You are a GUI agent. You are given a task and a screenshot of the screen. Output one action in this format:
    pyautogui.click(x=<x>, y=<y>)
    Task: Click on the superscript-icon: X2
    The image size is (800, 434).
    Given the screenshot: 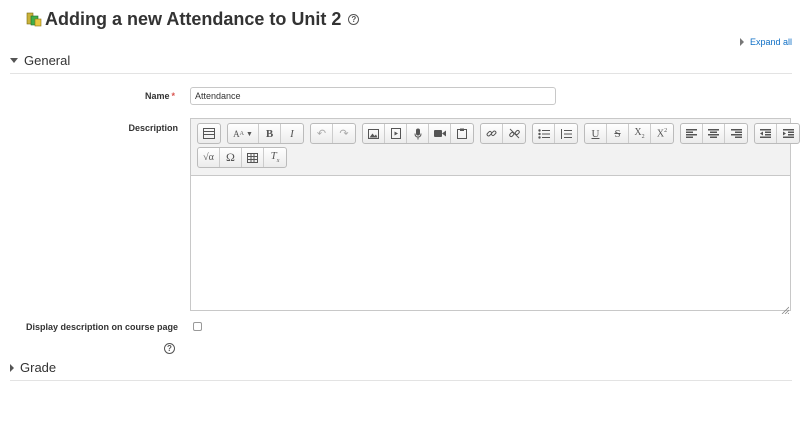 What is the action you would take?
    pyautogui.click(x=662, y=133)
    